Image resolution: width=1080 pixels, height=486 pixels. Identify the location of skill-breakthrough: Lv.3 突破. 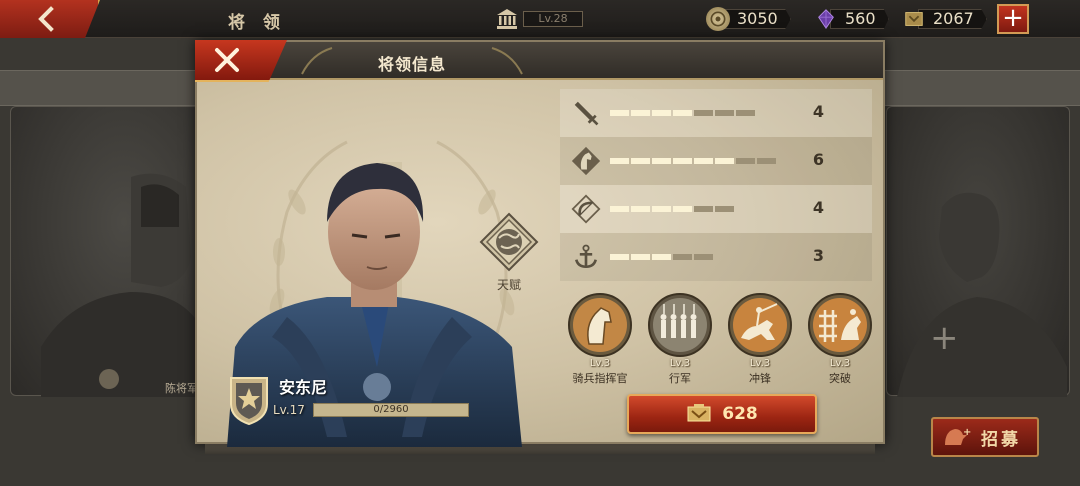
(840, 339).